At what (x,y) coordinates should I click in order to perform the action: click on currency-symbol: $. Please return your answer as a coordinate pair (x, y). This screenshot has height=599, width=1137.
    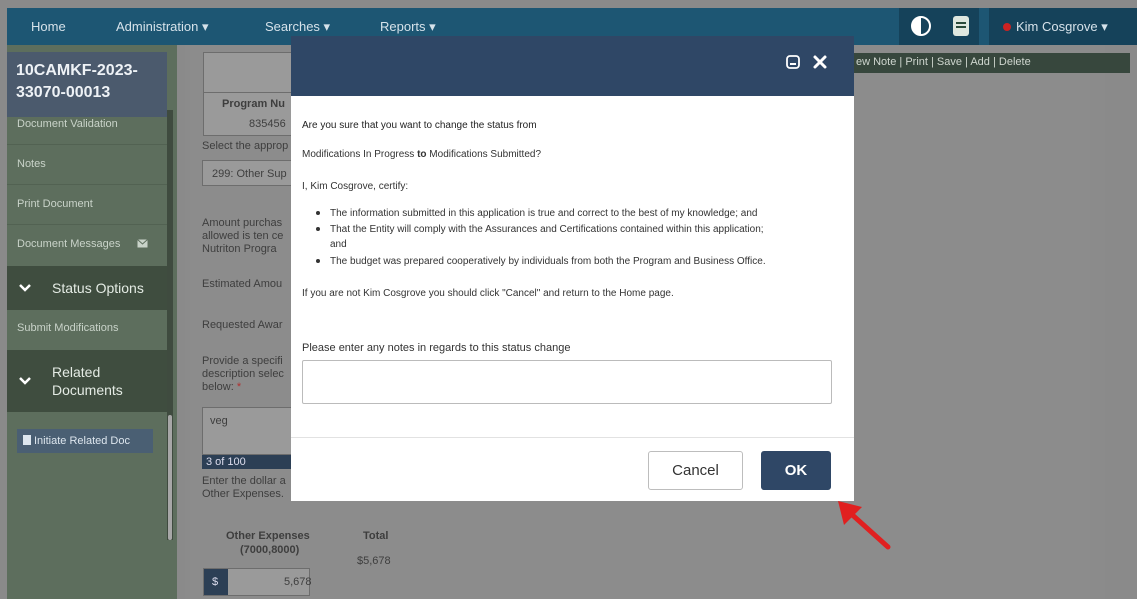
    Looking at the image, I should click on (215, 582).